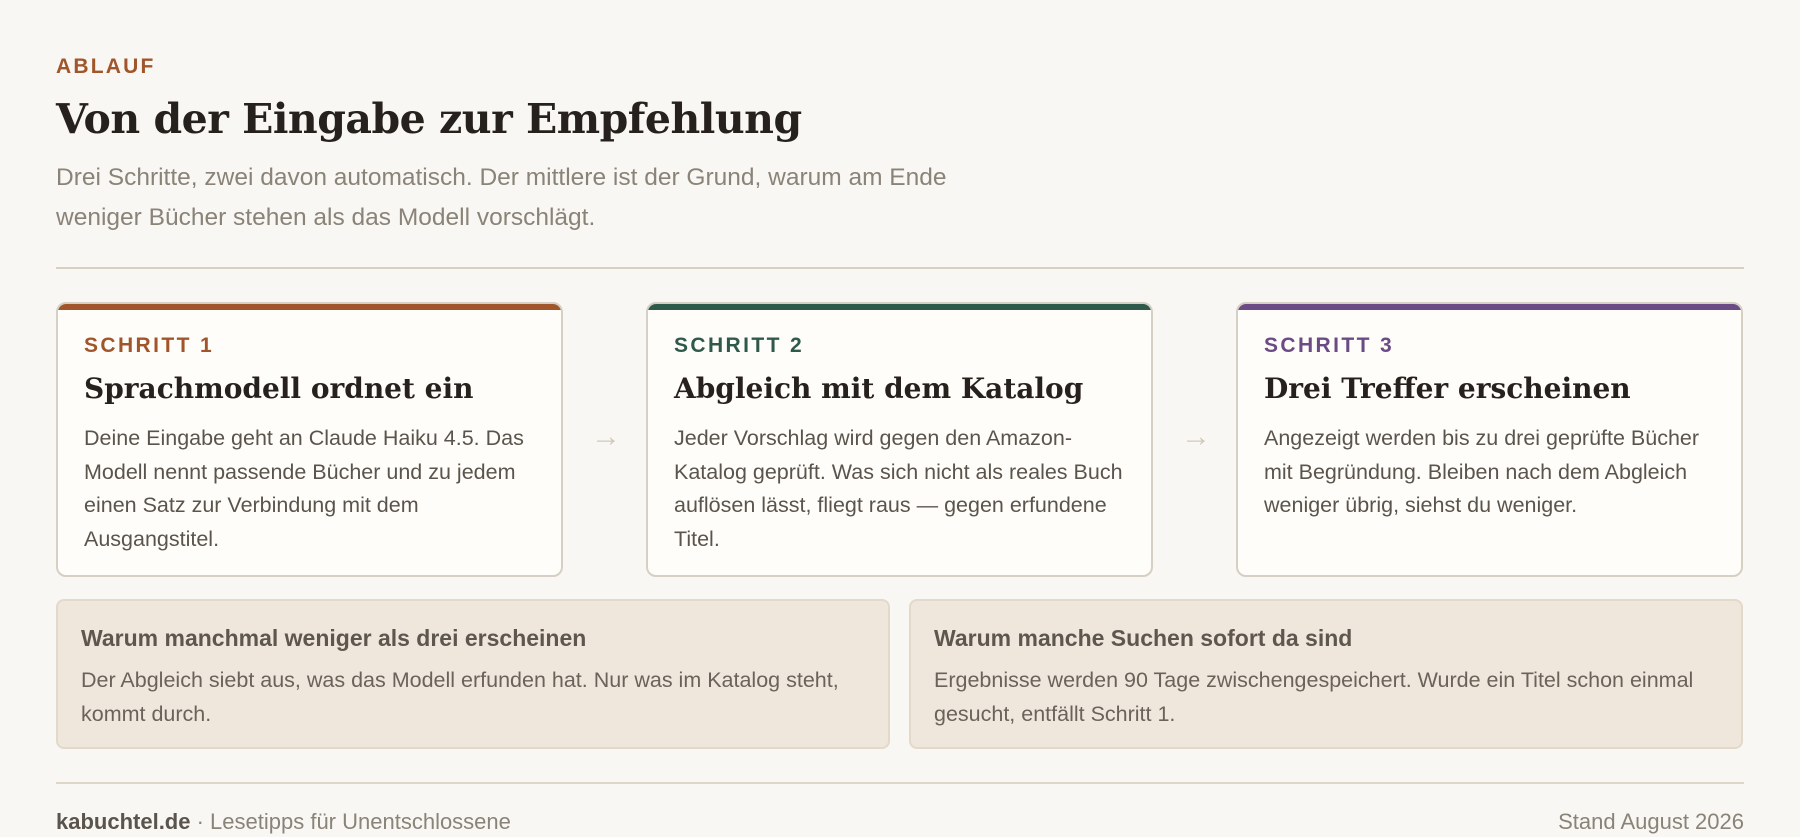 The width and height of the screenshot is (1800, 837). Describe the element at coordinates (900, 783) in the screenshot. I see `divider-bottom` at that location.